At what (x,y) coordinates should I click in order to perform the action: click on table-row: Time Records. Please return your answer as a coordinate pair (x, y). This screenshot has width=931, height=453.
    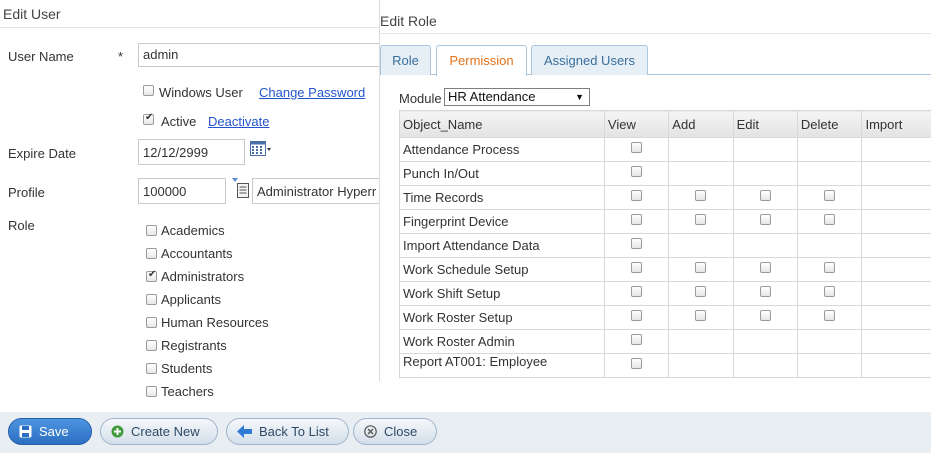
    Looking at the image, I should click on (665, 197).